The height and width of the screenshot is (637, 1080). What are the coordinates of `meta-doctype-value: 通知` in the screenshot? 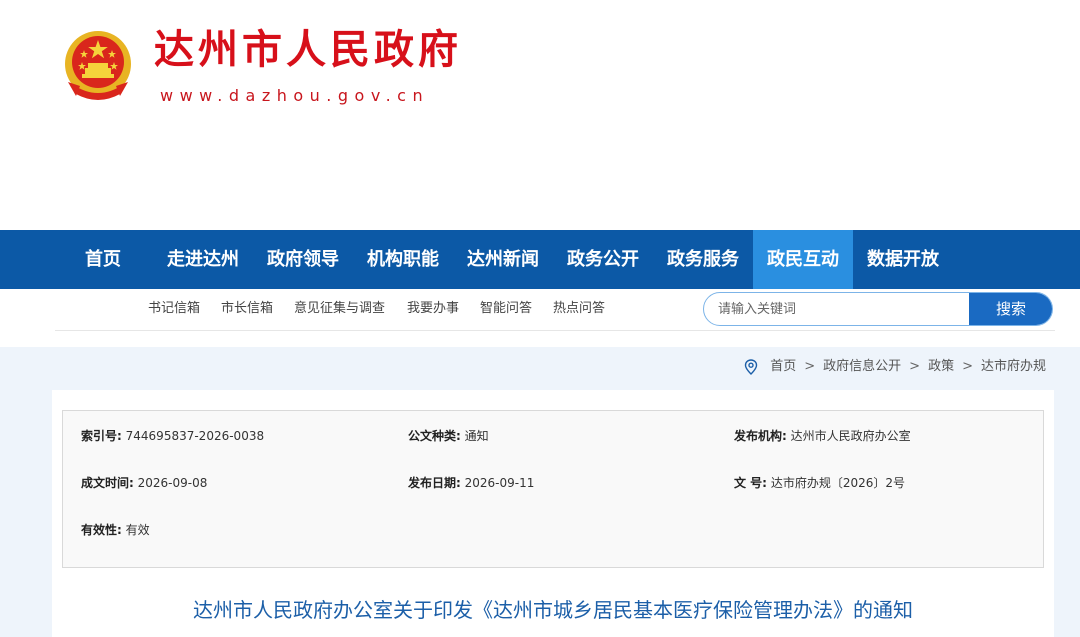 It's located at (476, 436).